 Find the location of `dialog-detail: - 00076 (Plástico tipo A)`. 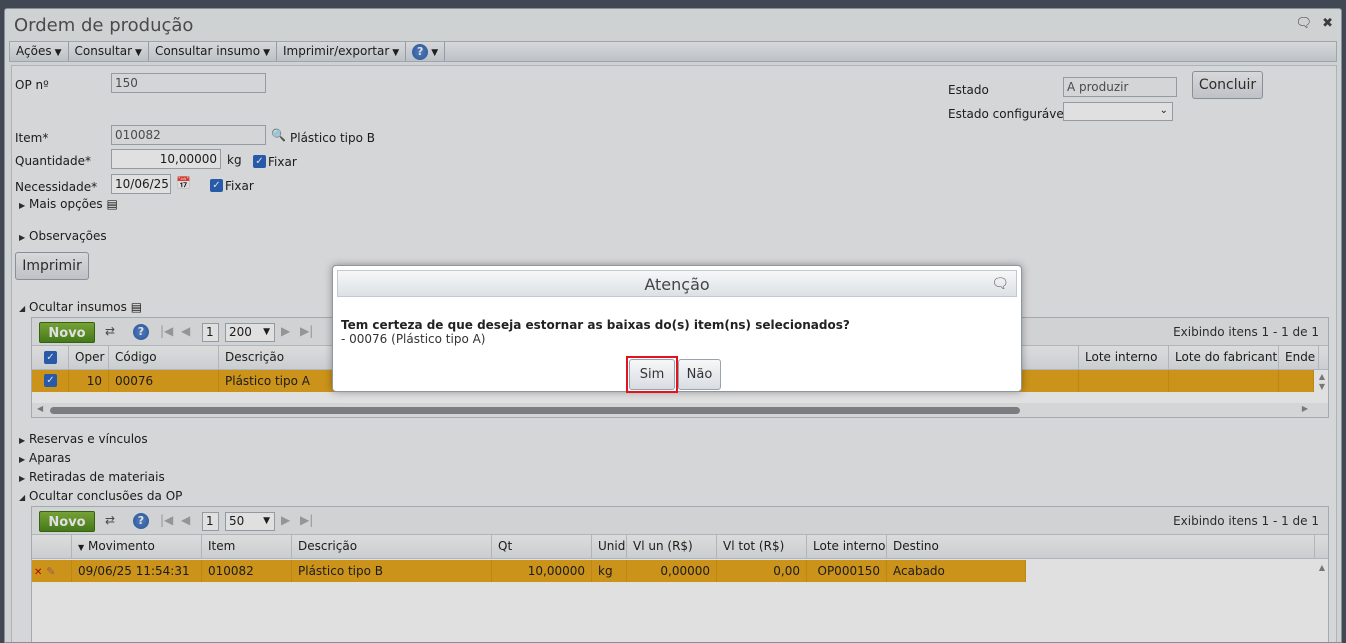

dialog-detail: - 00076 (Plástico tipo A) is located at coordinates (413, 339).